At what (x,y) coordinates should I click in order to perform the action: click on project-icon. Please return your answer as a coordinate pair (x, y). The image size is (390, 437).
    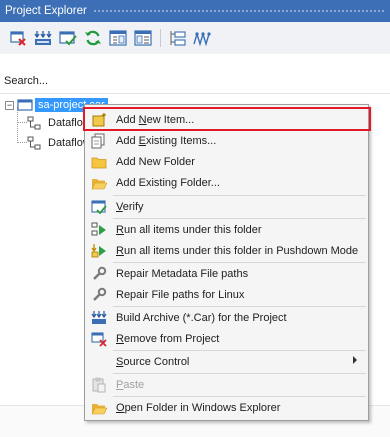
    Looking at the image, I should click on (25, 105).